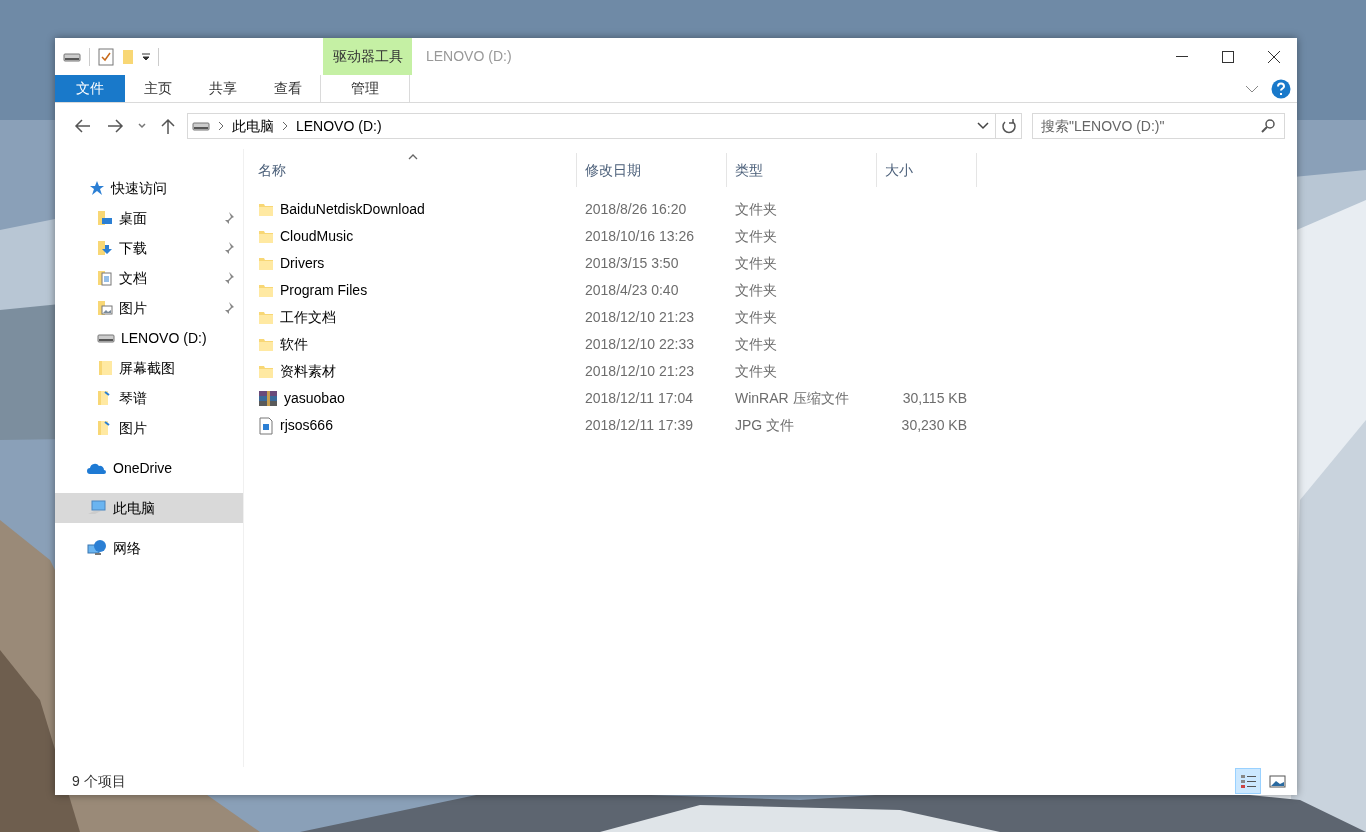 The height and width of the screenshot is (832, 1366). I want to click on view-toggle-button, so click(1248, 781).